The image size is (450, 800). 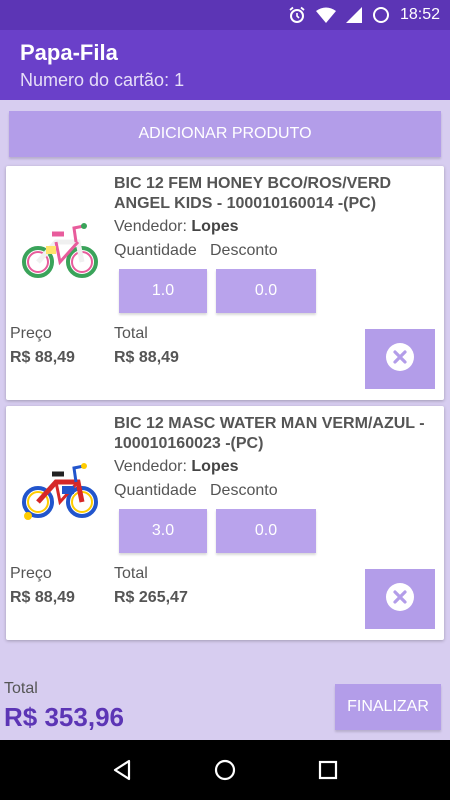 What do you see at coordinates (21, 688) in the screenshot?
I see `order-total-label: Total` at bounding box center [21, 688].